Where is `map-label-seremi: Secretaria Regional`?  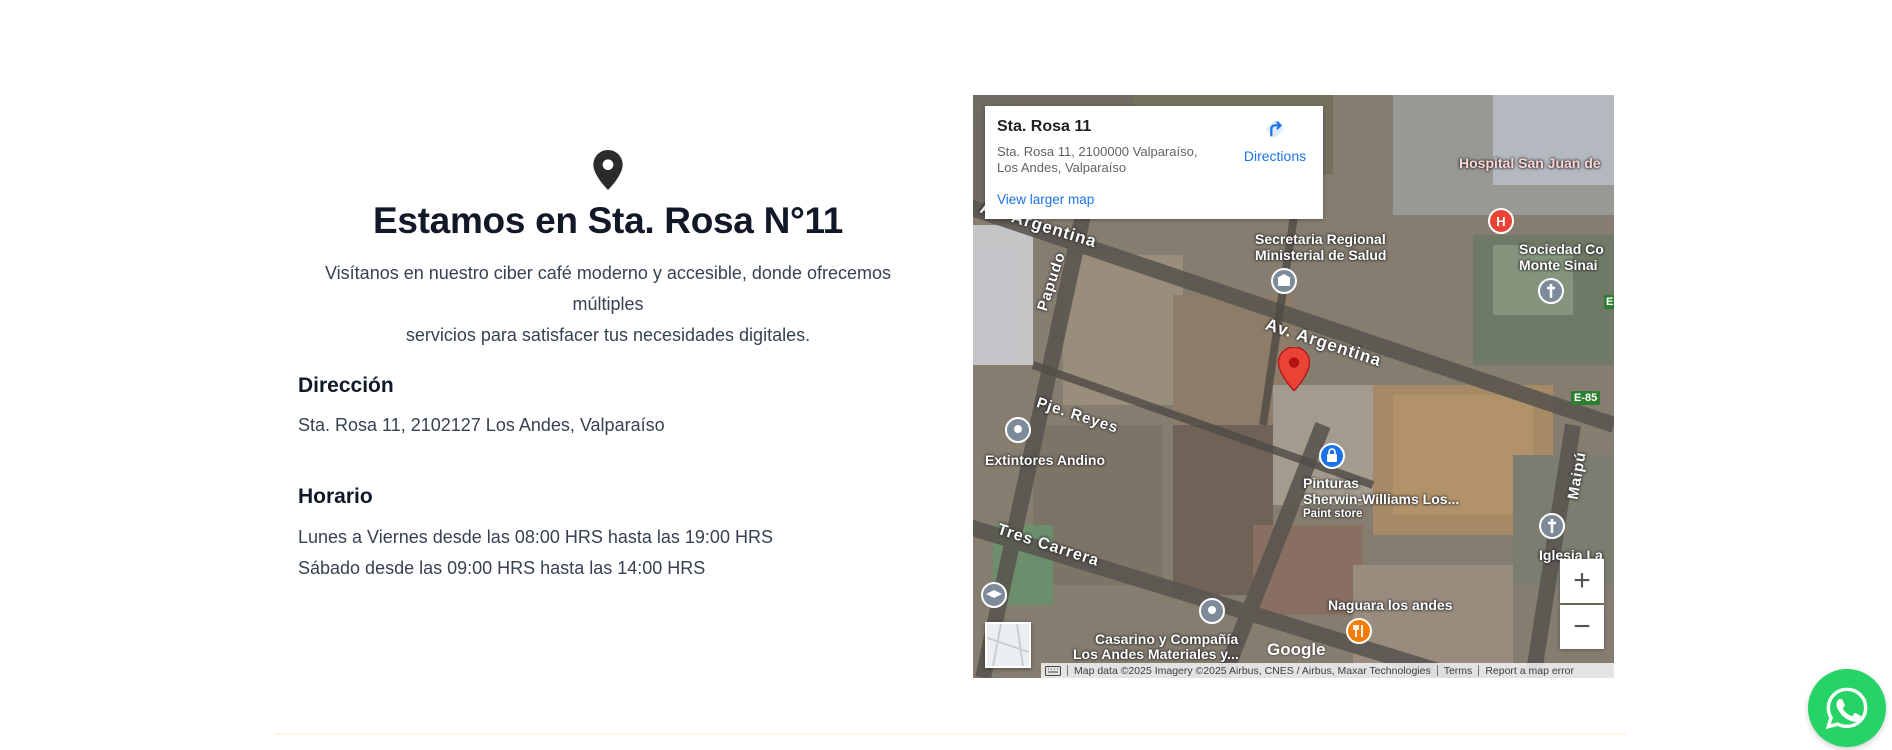
map-label-seremi: Secretaria Regional is located at coordinates (1320, 239).